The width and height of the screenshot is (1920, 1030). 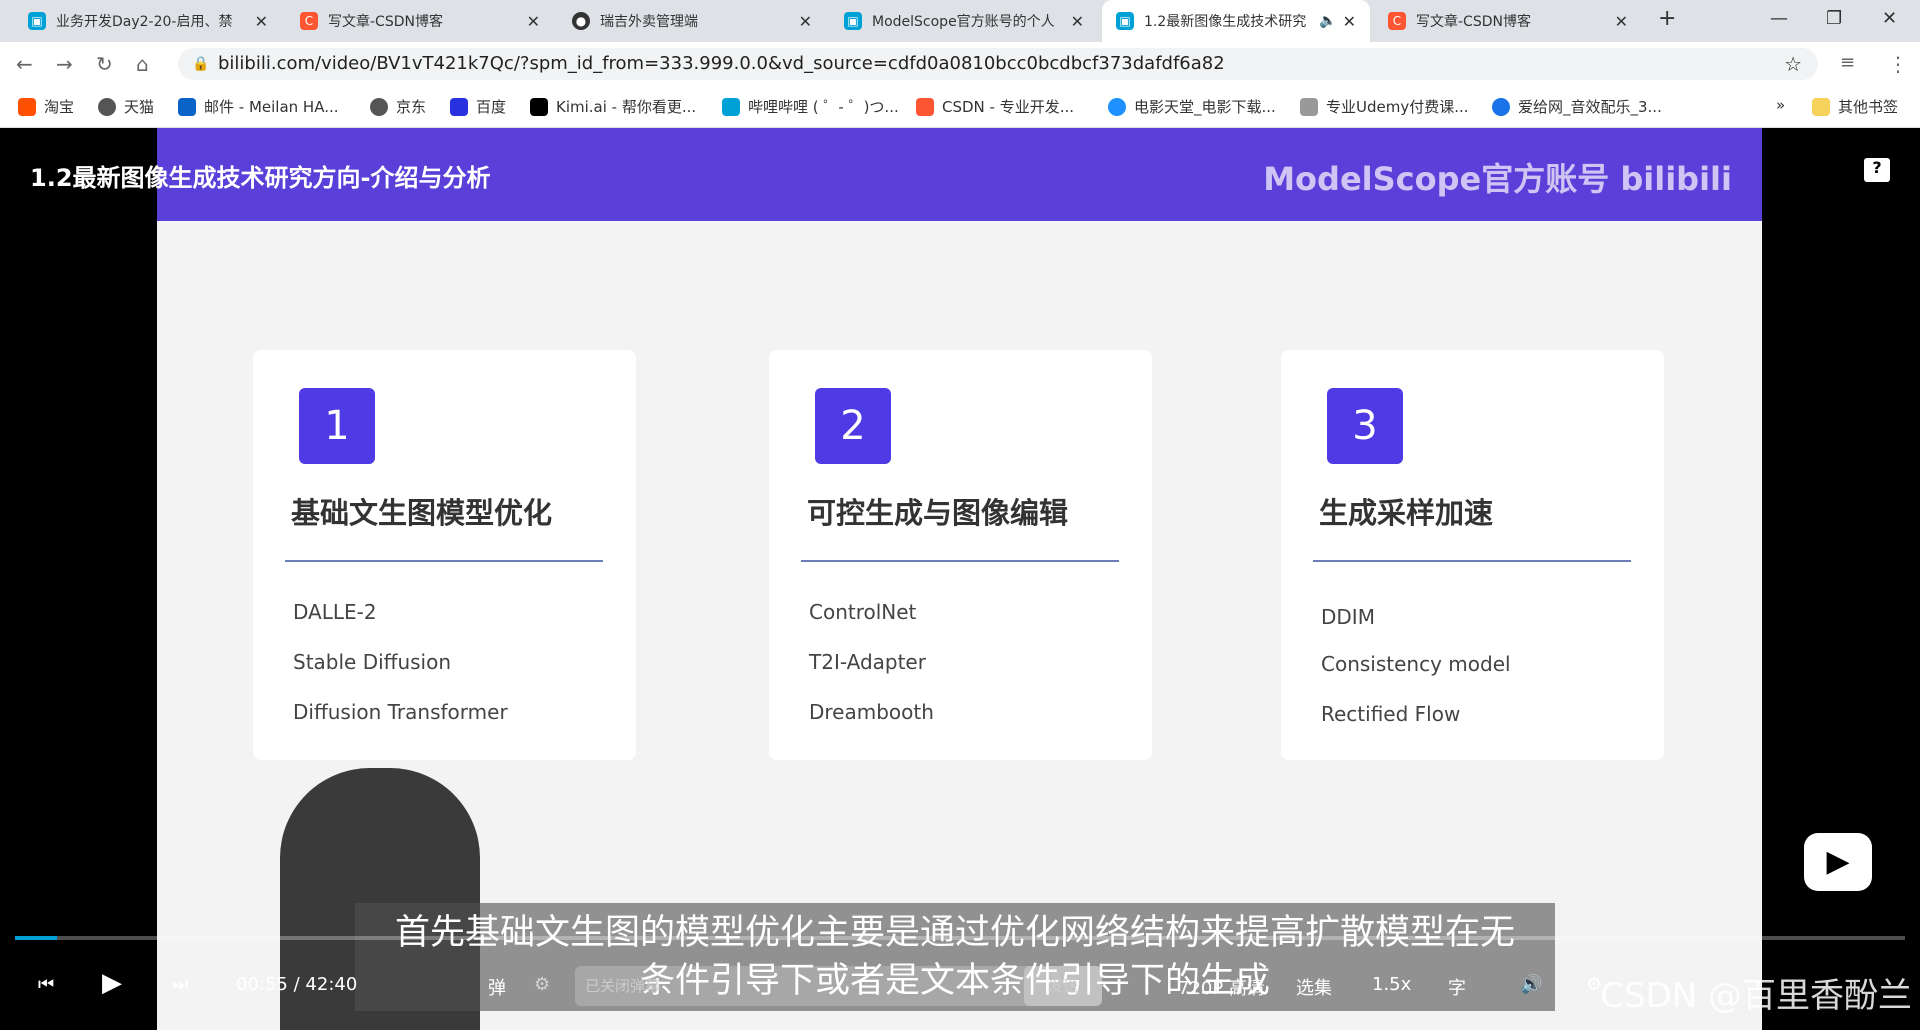 I want to click on csdn-icon: C, so click(x=309, y=21).